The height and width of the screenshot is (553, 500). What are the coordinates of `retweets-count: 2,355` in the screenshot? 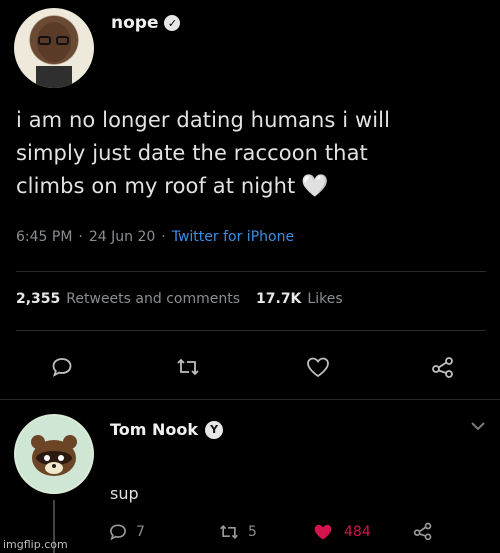 It's located at (38, 299).